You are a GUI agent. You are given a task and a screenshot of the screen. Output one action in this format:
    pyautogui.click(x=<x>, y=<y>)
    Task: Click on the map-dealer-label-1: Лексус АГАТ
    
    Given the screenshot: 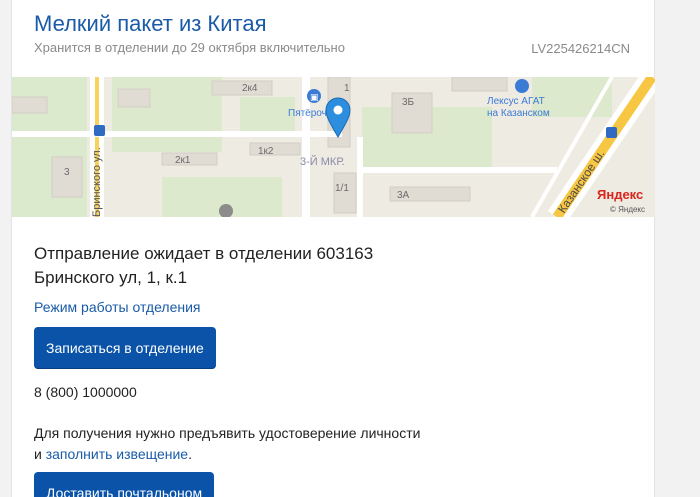 What is the action you would take?
    pyautogui.click(x=516, y=101)
    